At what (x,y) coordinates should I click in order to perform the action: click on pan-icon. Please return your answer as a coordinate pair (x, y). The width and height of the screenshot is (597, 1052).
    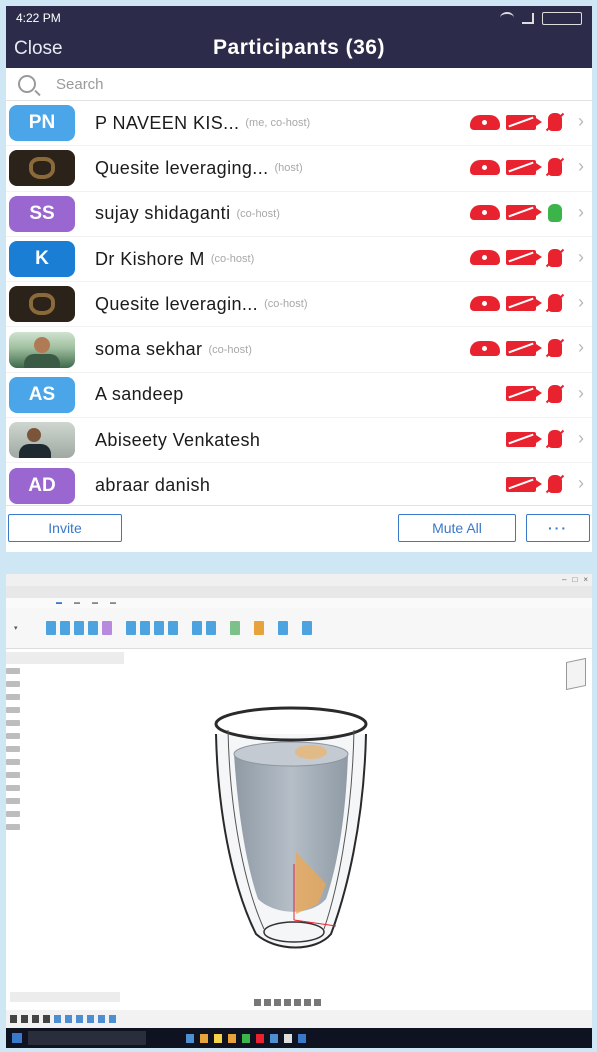
    Looking at the image, I should click on (267, 1002).